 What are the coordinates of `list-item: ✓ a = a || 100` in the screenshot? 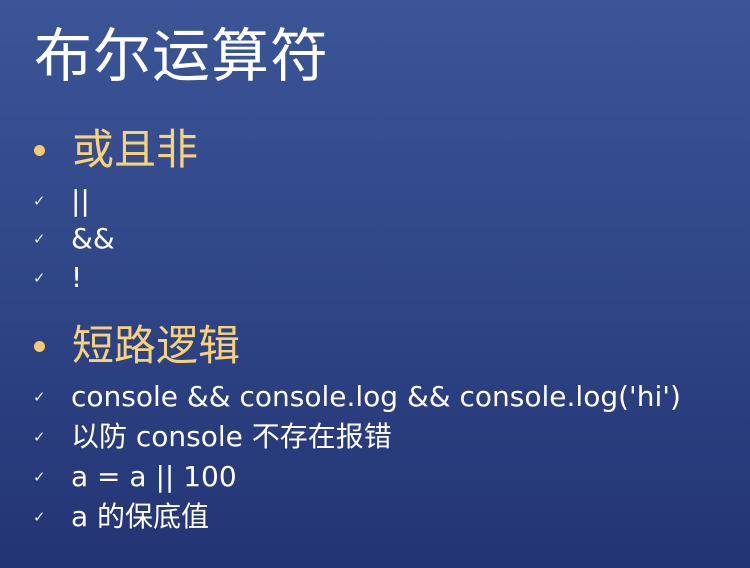 It's located at (135, 477).